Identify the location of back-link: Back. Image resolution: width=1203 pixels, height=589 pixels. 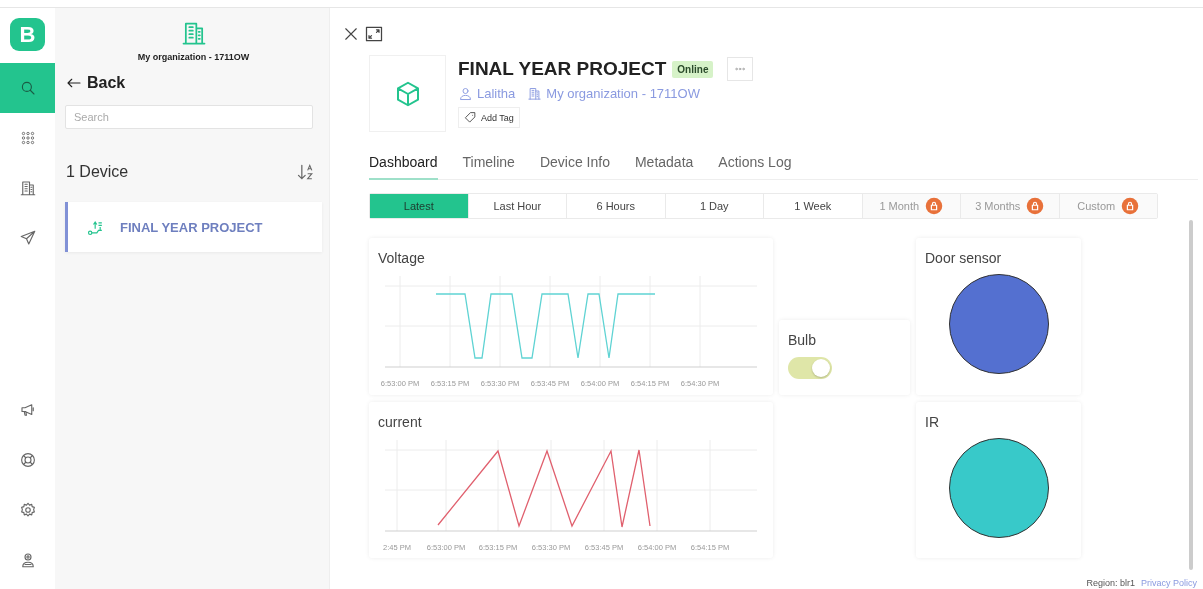
(95, 83).